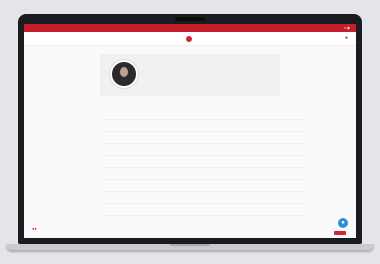 The height and width of the screenshot is (264, 380). I want to click on avatar, so click(124, 74).